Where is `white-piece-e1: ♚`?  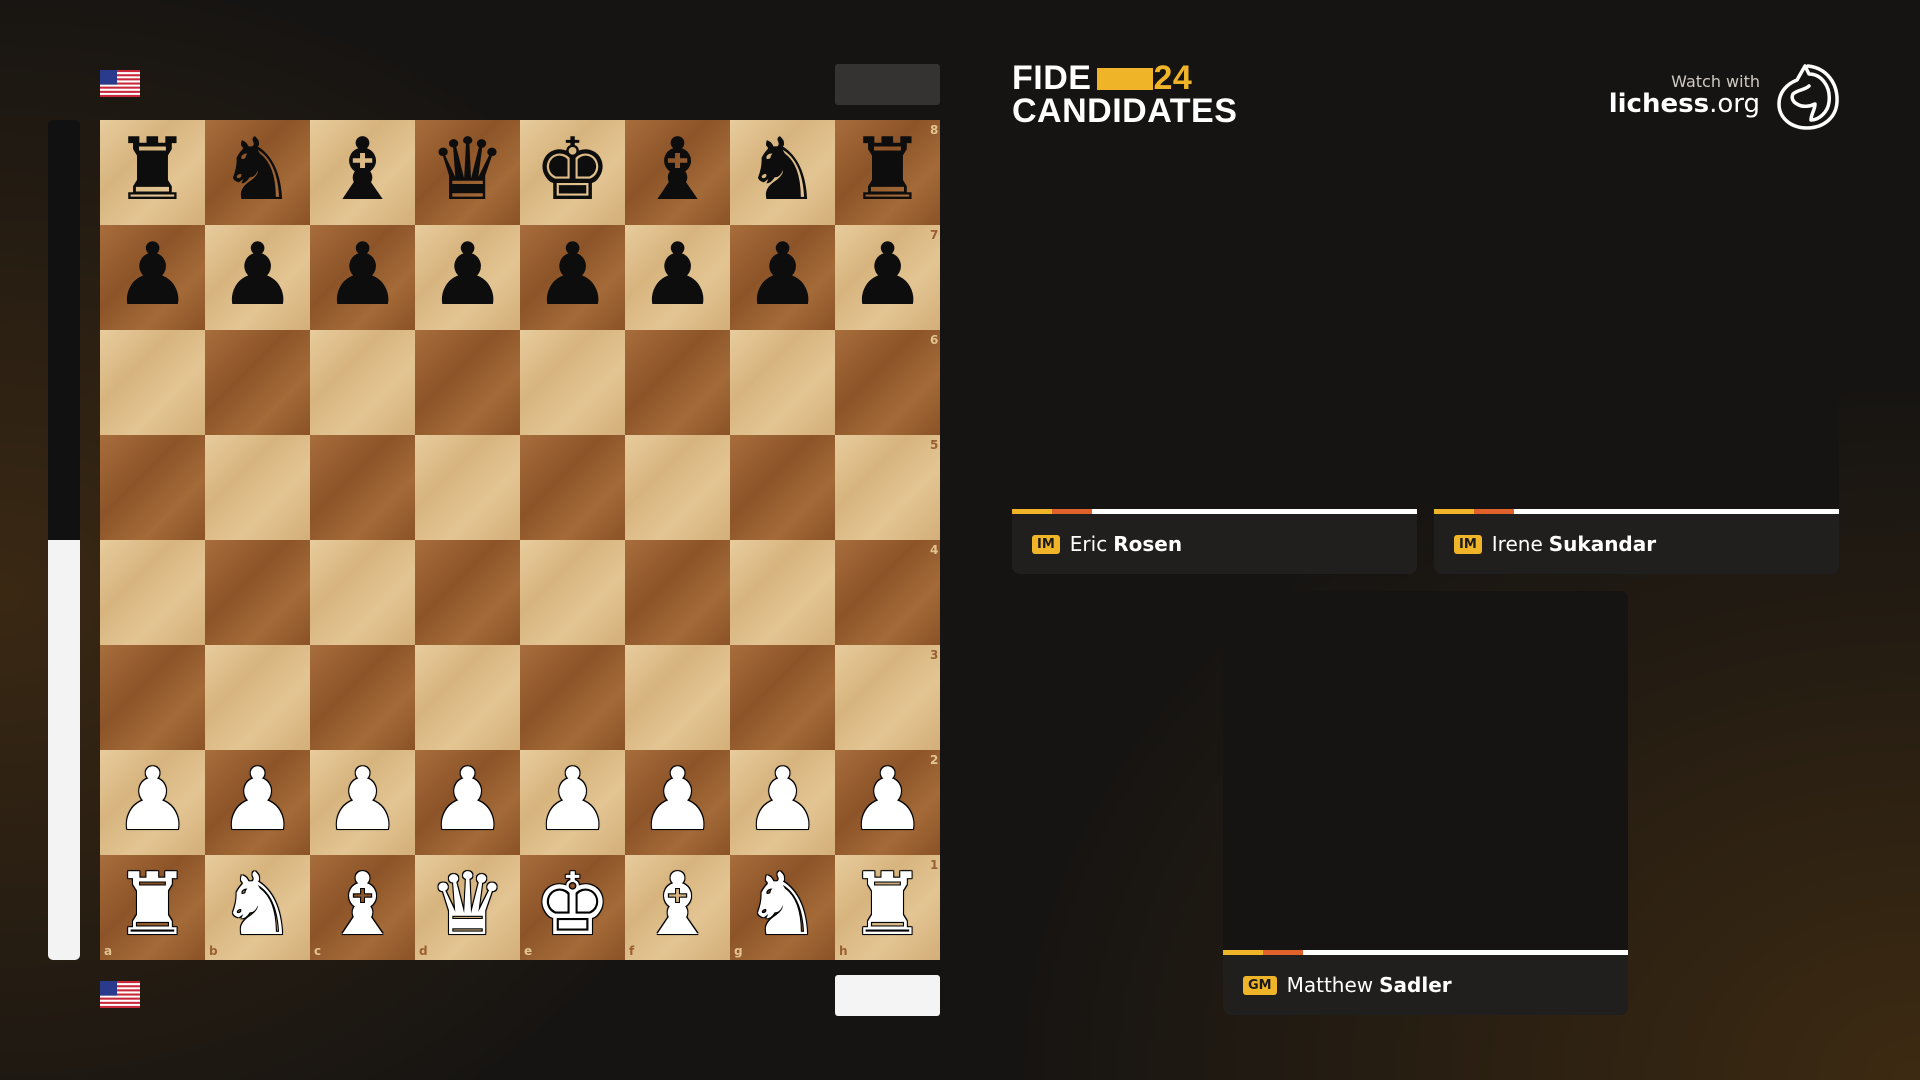 white-piece-e1: ♚ is located at coordinates (572, 907).